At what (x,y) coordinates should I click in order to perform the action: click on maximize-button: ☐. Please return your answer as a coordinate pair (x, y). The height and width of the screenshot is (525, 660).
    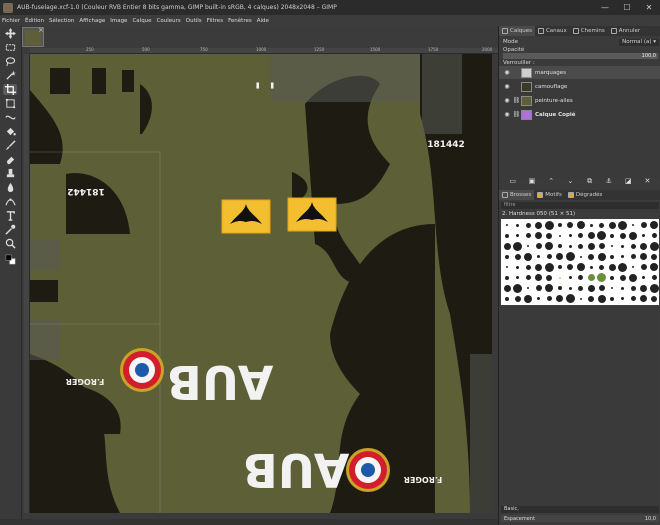
    Looking at the image, I should click on (627, 7).